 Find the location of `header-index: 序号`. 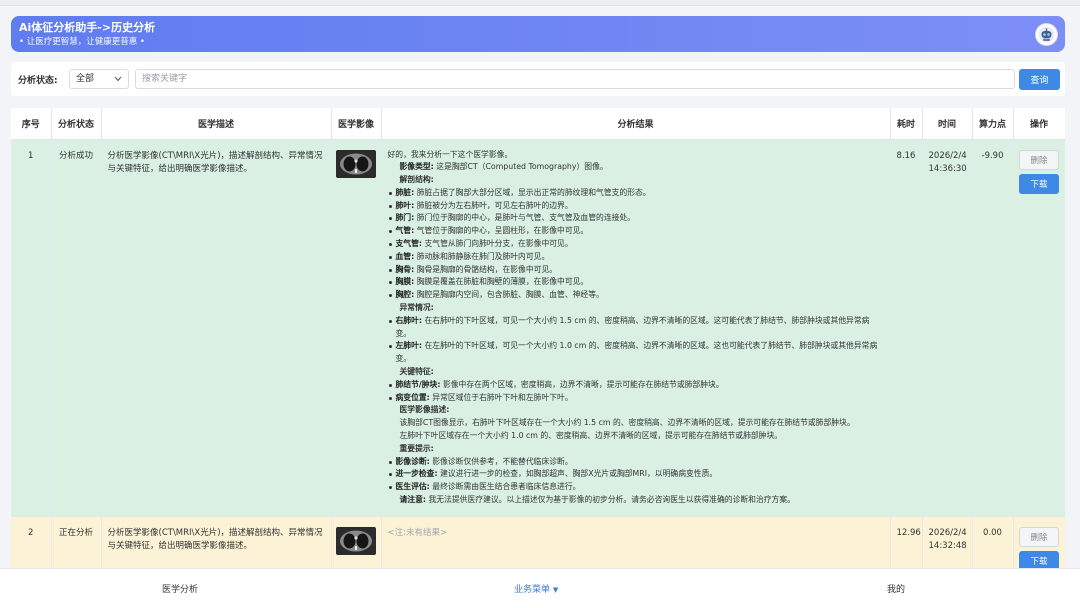

header-index: 序号 is located at coordinates (31, 124).